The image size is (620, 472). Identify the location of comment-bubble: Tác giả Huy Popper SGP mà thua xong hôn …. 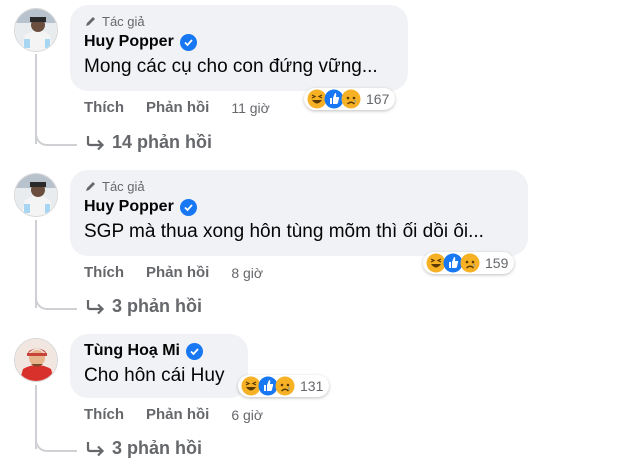
(299, 213).